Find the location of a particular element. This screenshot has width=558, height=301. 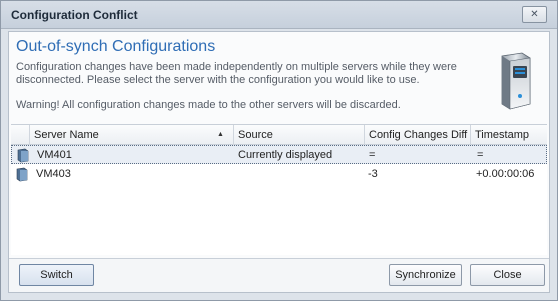

title-bar: Configuration Conflict ✕ is located at coordinates (279, 15).